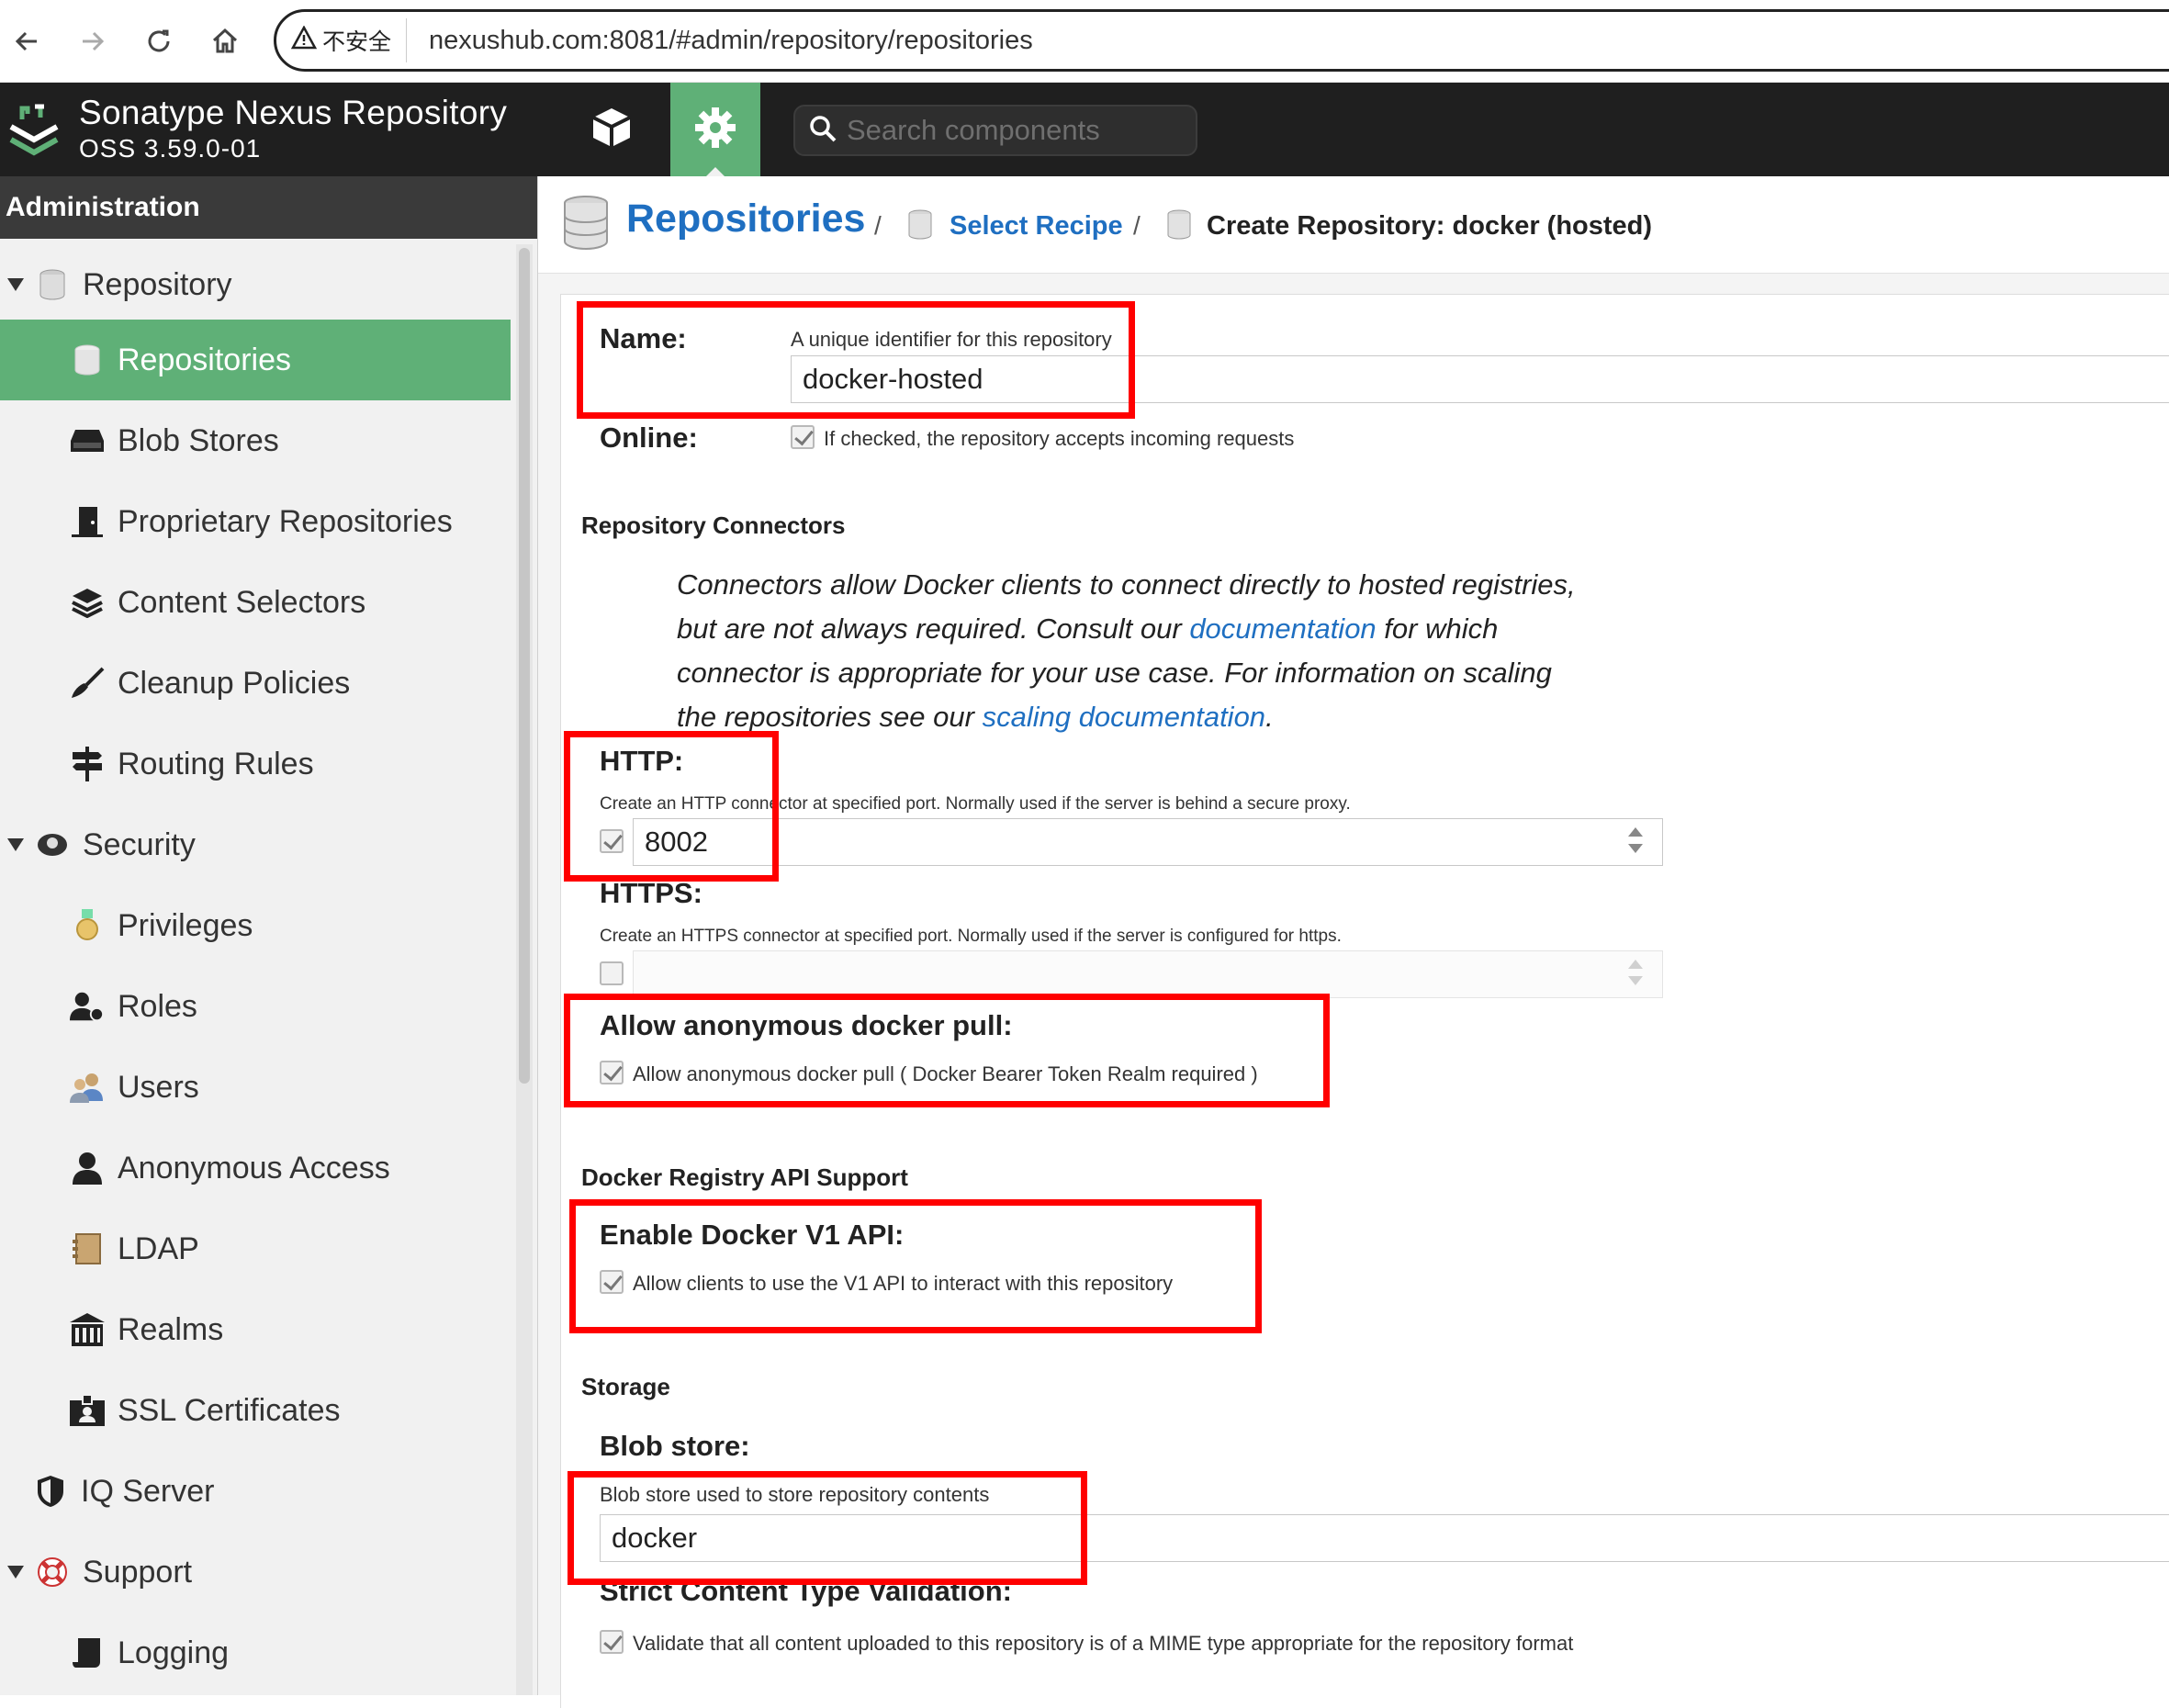 This screenshot has width=2169, height=1708. Describe the element at coordinates (87, 441) in the screenshot. I see `hard-drive-icon` at that location.